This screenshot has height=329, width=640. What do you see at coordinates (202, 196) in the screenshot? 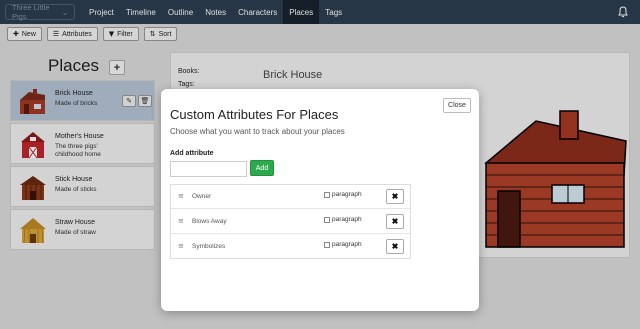
I see `attribute-name: Owner` at bounding box center [202, 196].